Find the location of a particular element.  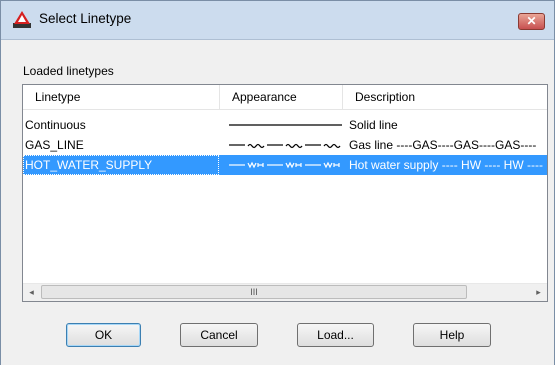

thumb-grip-icon: III is located at coordinates (254, 292).